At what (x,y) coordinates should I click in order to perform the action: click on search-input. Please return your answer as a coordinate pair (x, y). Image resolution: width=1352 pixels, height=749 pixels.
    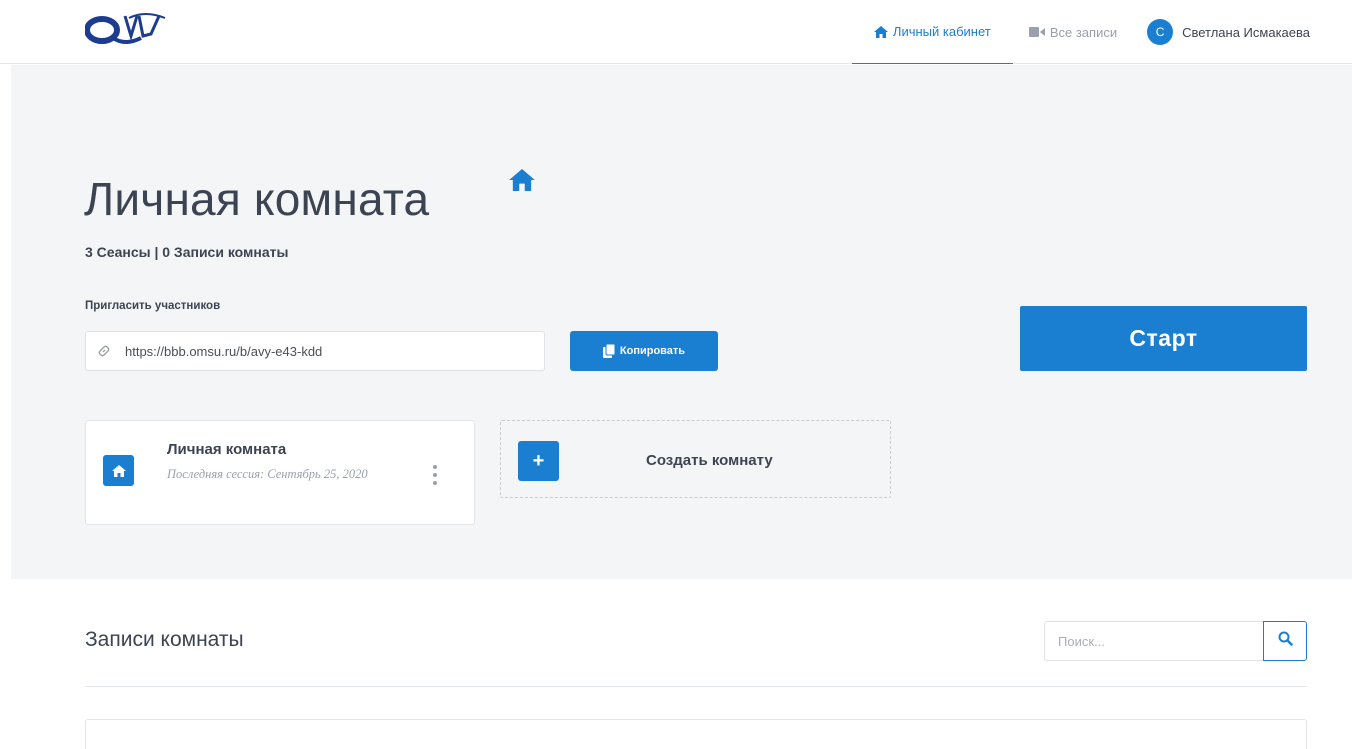
    Looking at the image, I should click on (1153, 641).